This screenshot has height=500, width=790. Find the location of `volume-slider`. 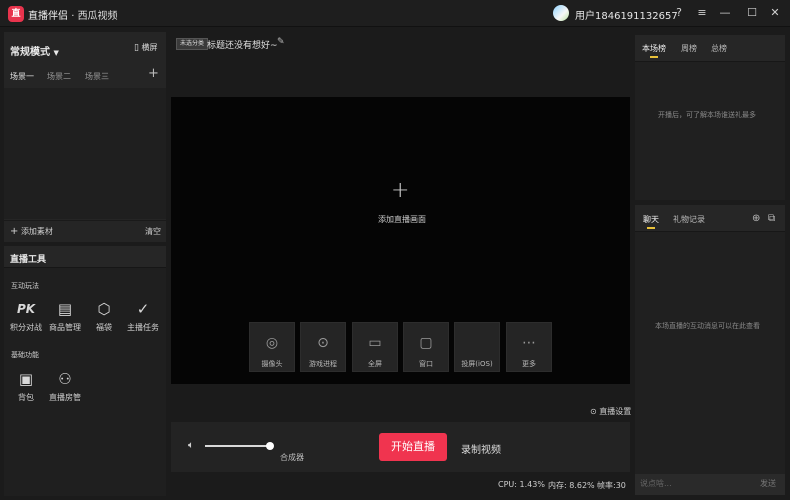

volume-slider is located at coordinates (238, 446).